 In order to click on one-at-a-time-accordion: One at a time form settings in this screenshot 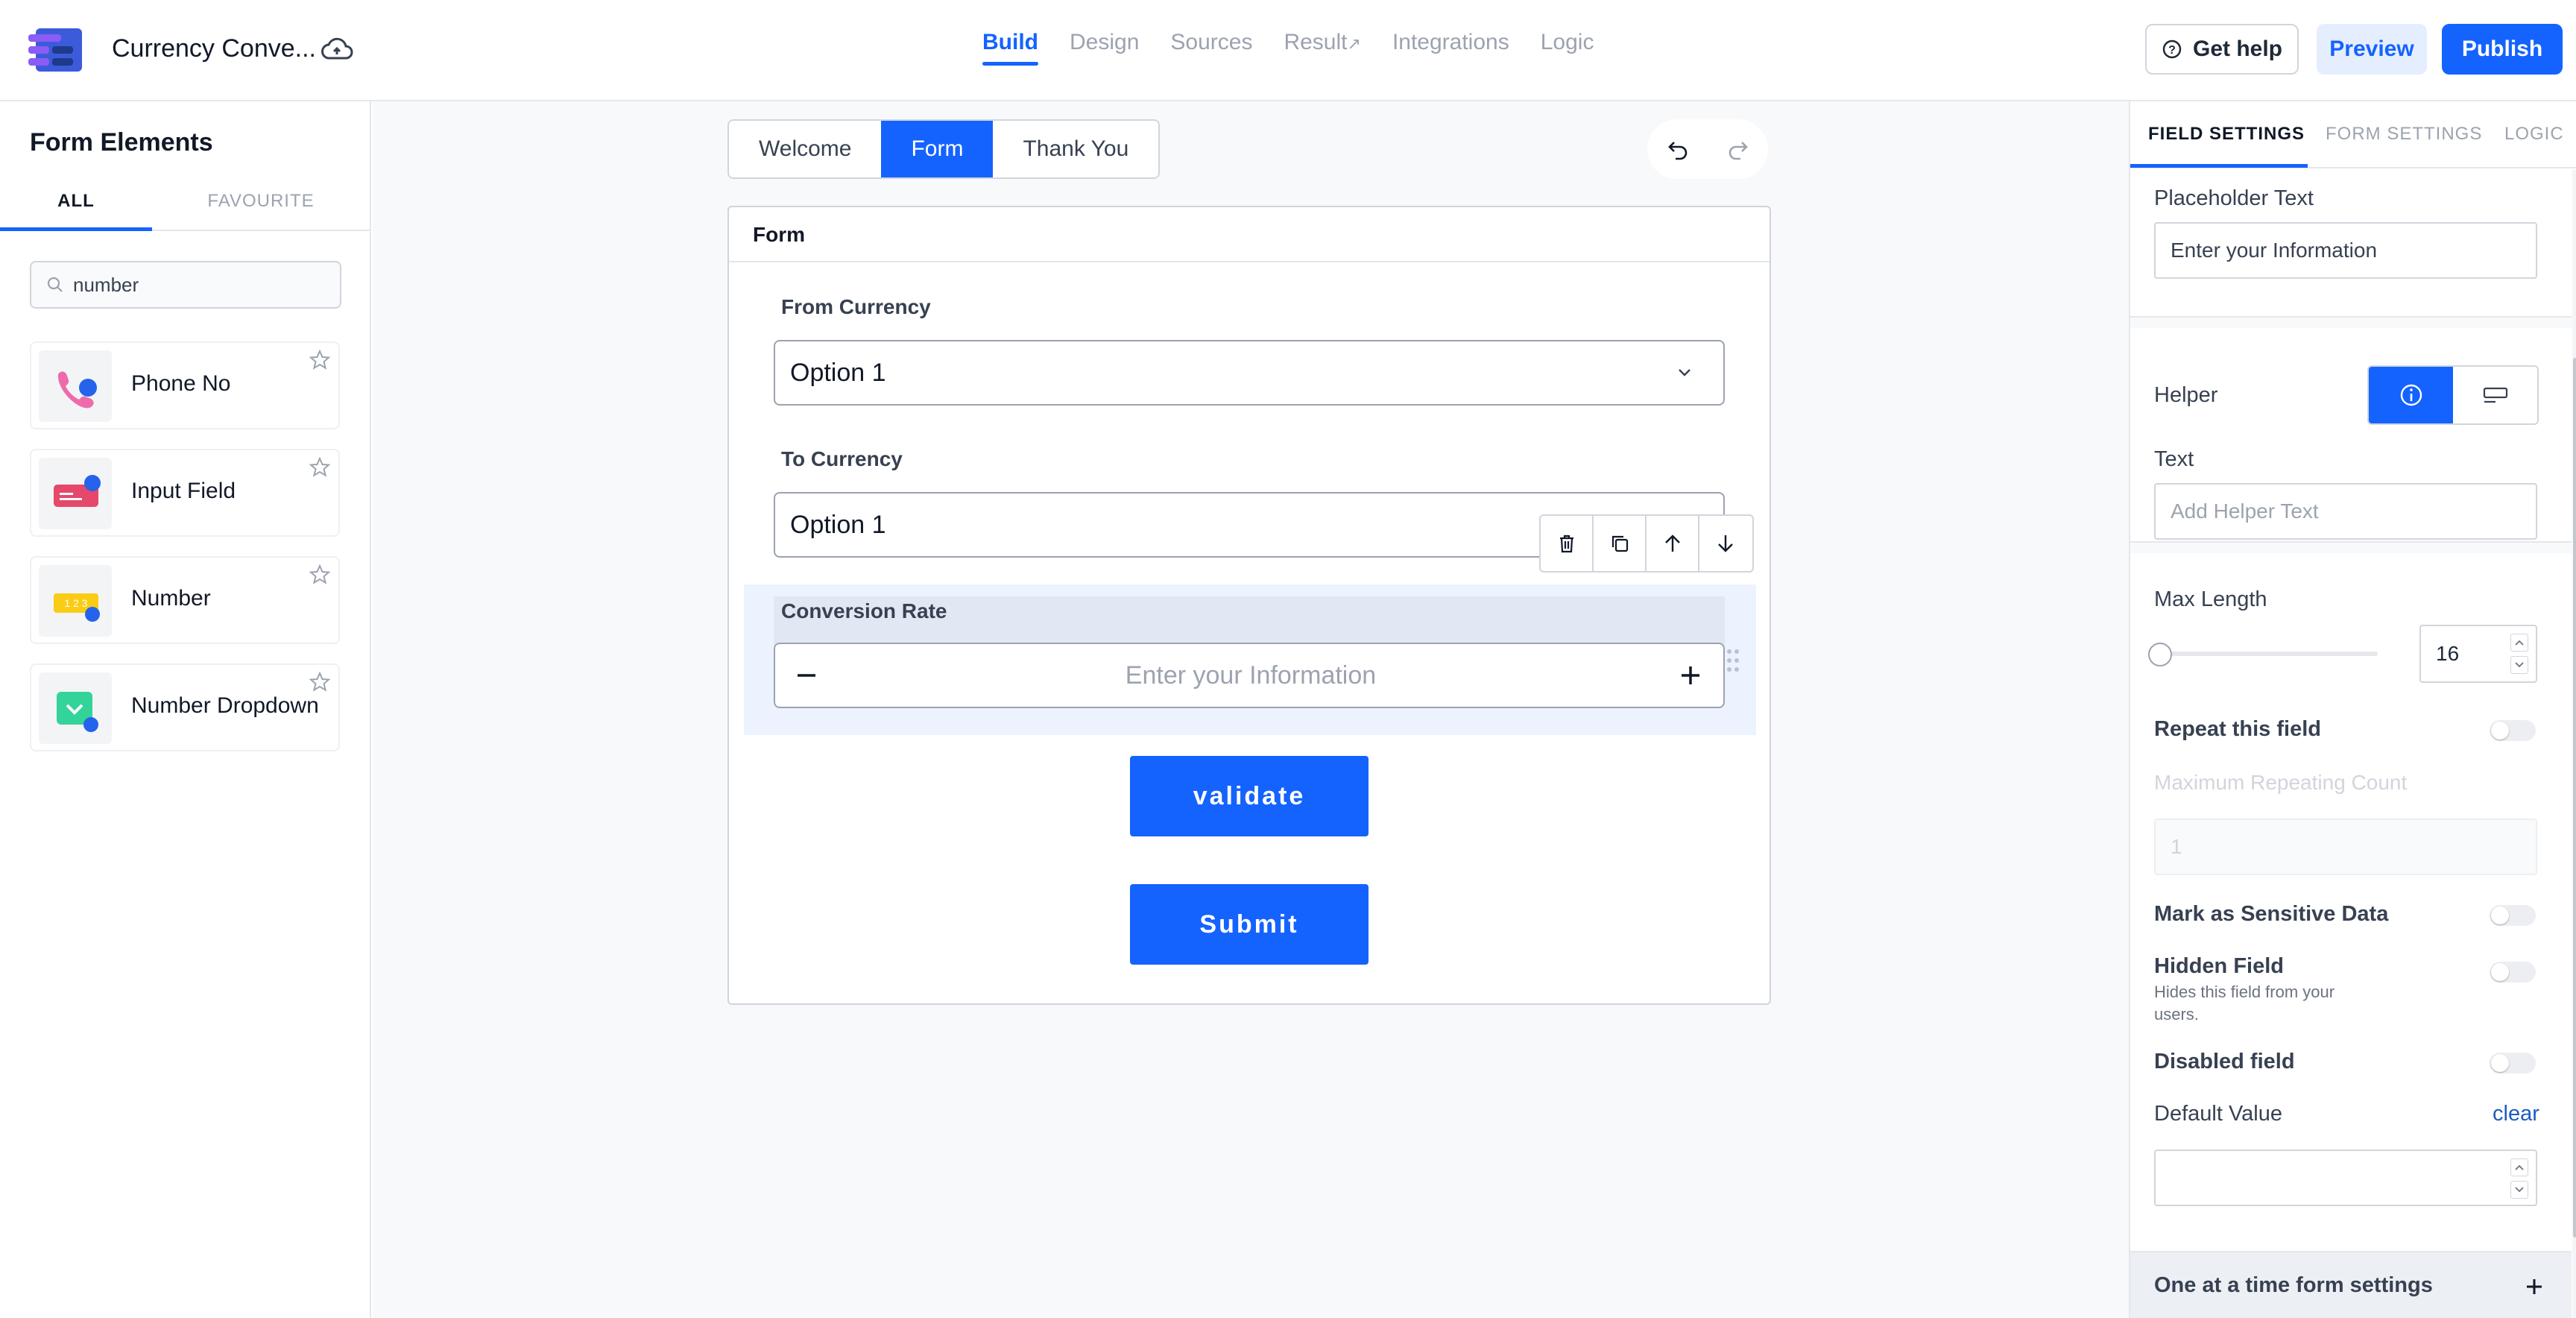, I will do `click(2351, 1285)`.